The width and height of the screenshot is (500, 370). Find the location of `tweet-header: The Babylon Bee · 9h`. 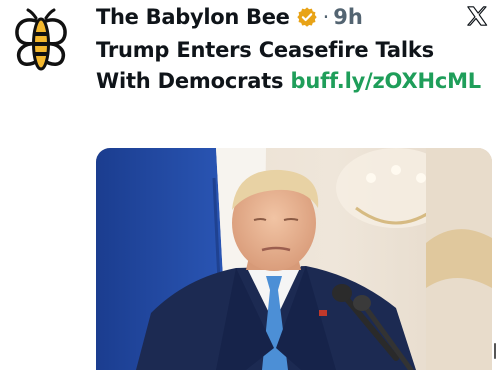

tweet-header: The Babylon Bee · 9h is located at coordinates (229, 17).